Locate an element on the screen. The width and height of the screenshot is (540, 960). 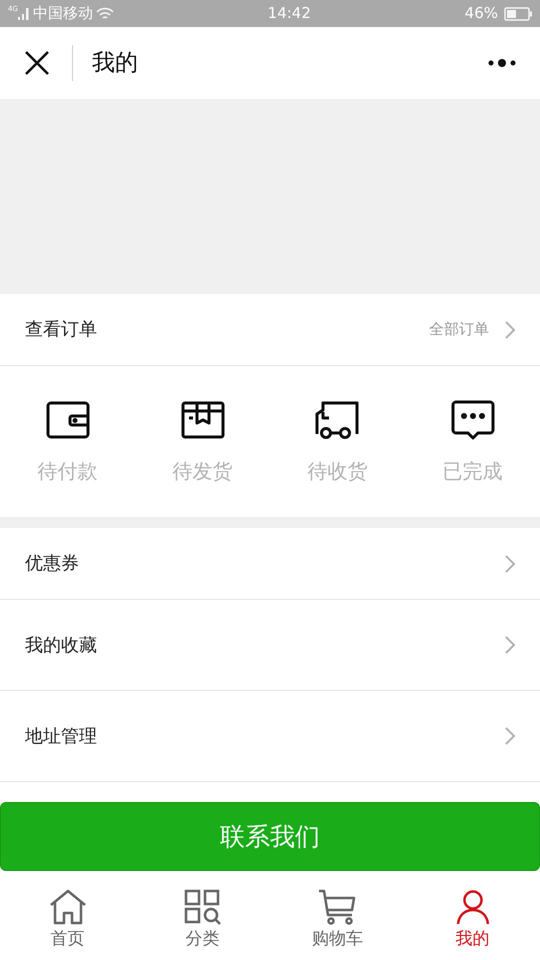
truck-icon is located at coordinates (337, 420).